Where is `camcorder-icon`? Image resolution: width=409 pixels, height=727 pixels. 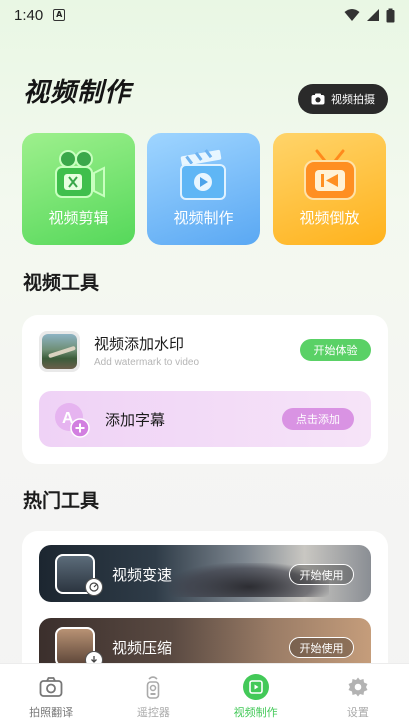 camcorder-icon is located at coordinates (79, 174).